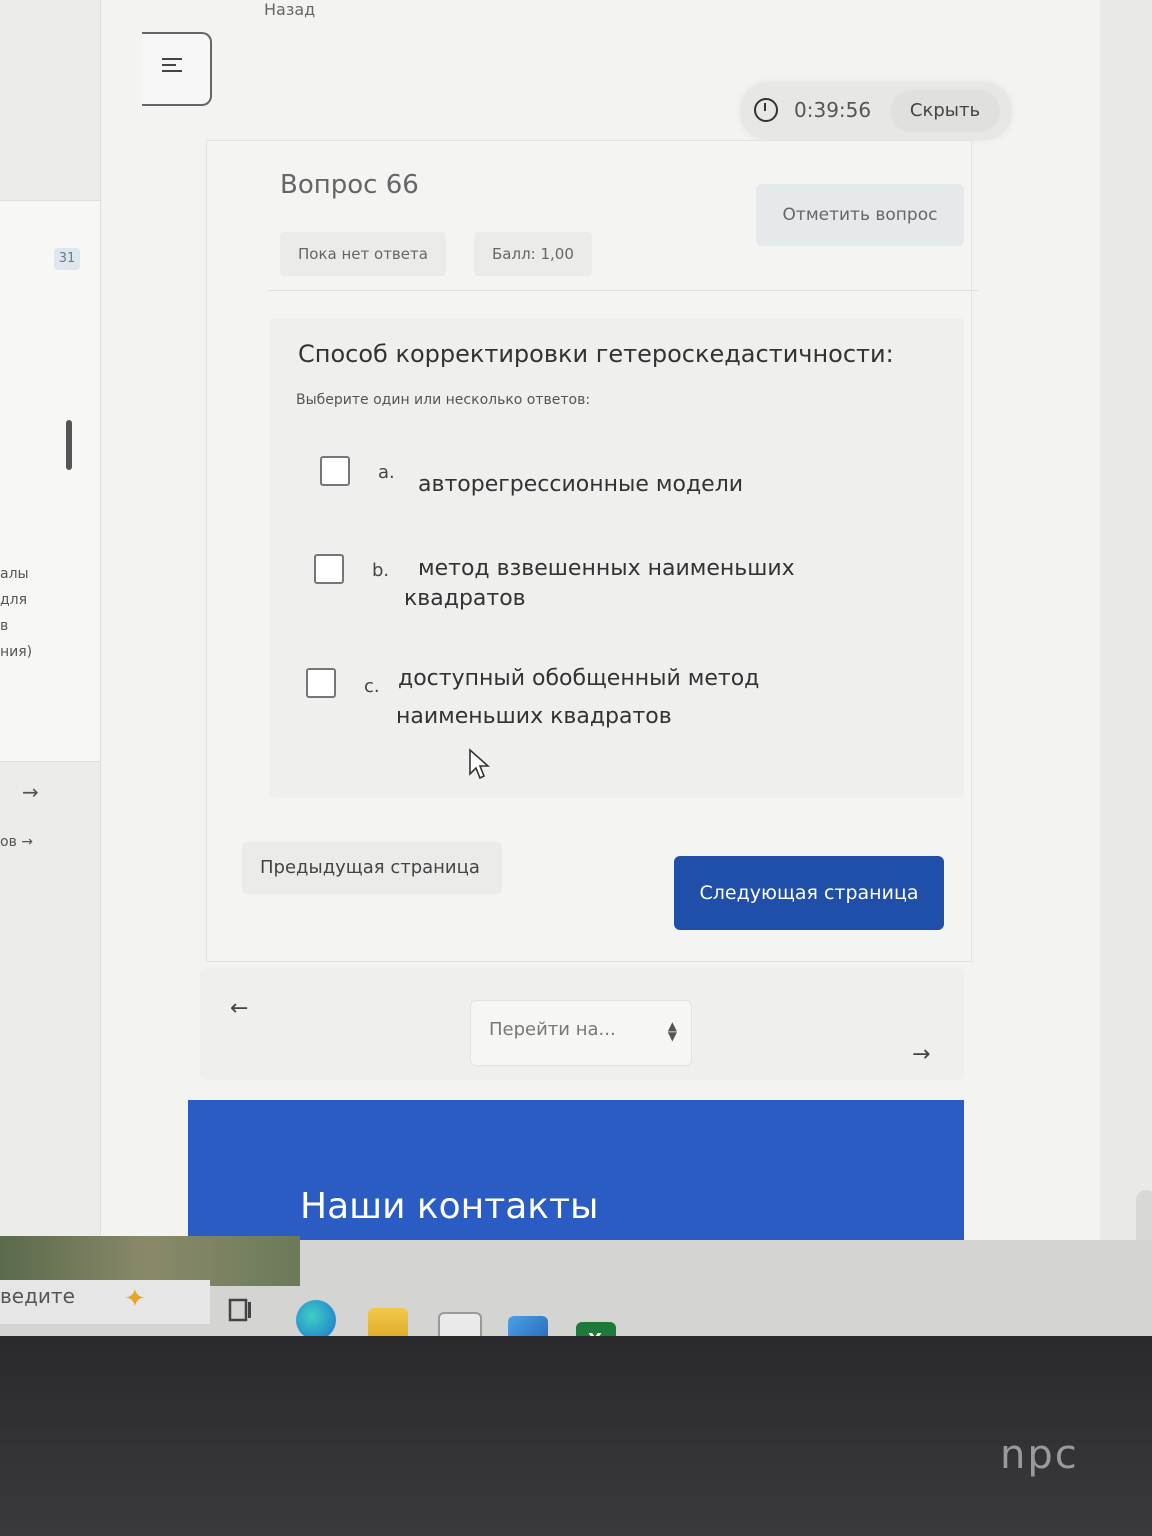 Image resolution: width=1152 pixels, height=1536 pixels. Describe the element at coordinates (135, 1299) in the screenshot. I see `copilot-sparkle-icon: ✦` at that location.